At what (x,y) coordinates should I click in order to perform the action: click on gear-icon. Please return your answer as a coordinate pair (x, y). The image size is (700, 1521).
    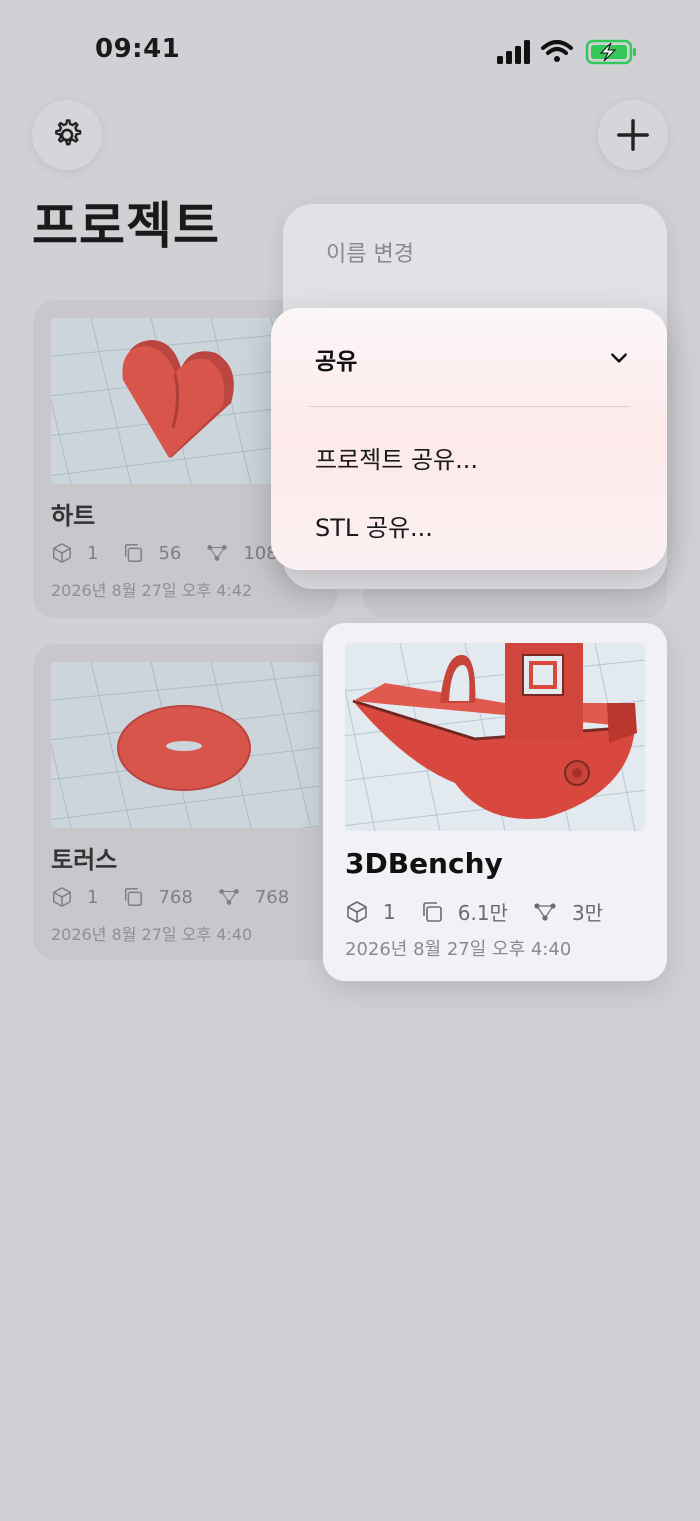
    Looking at the image, I should click on (68, 132).